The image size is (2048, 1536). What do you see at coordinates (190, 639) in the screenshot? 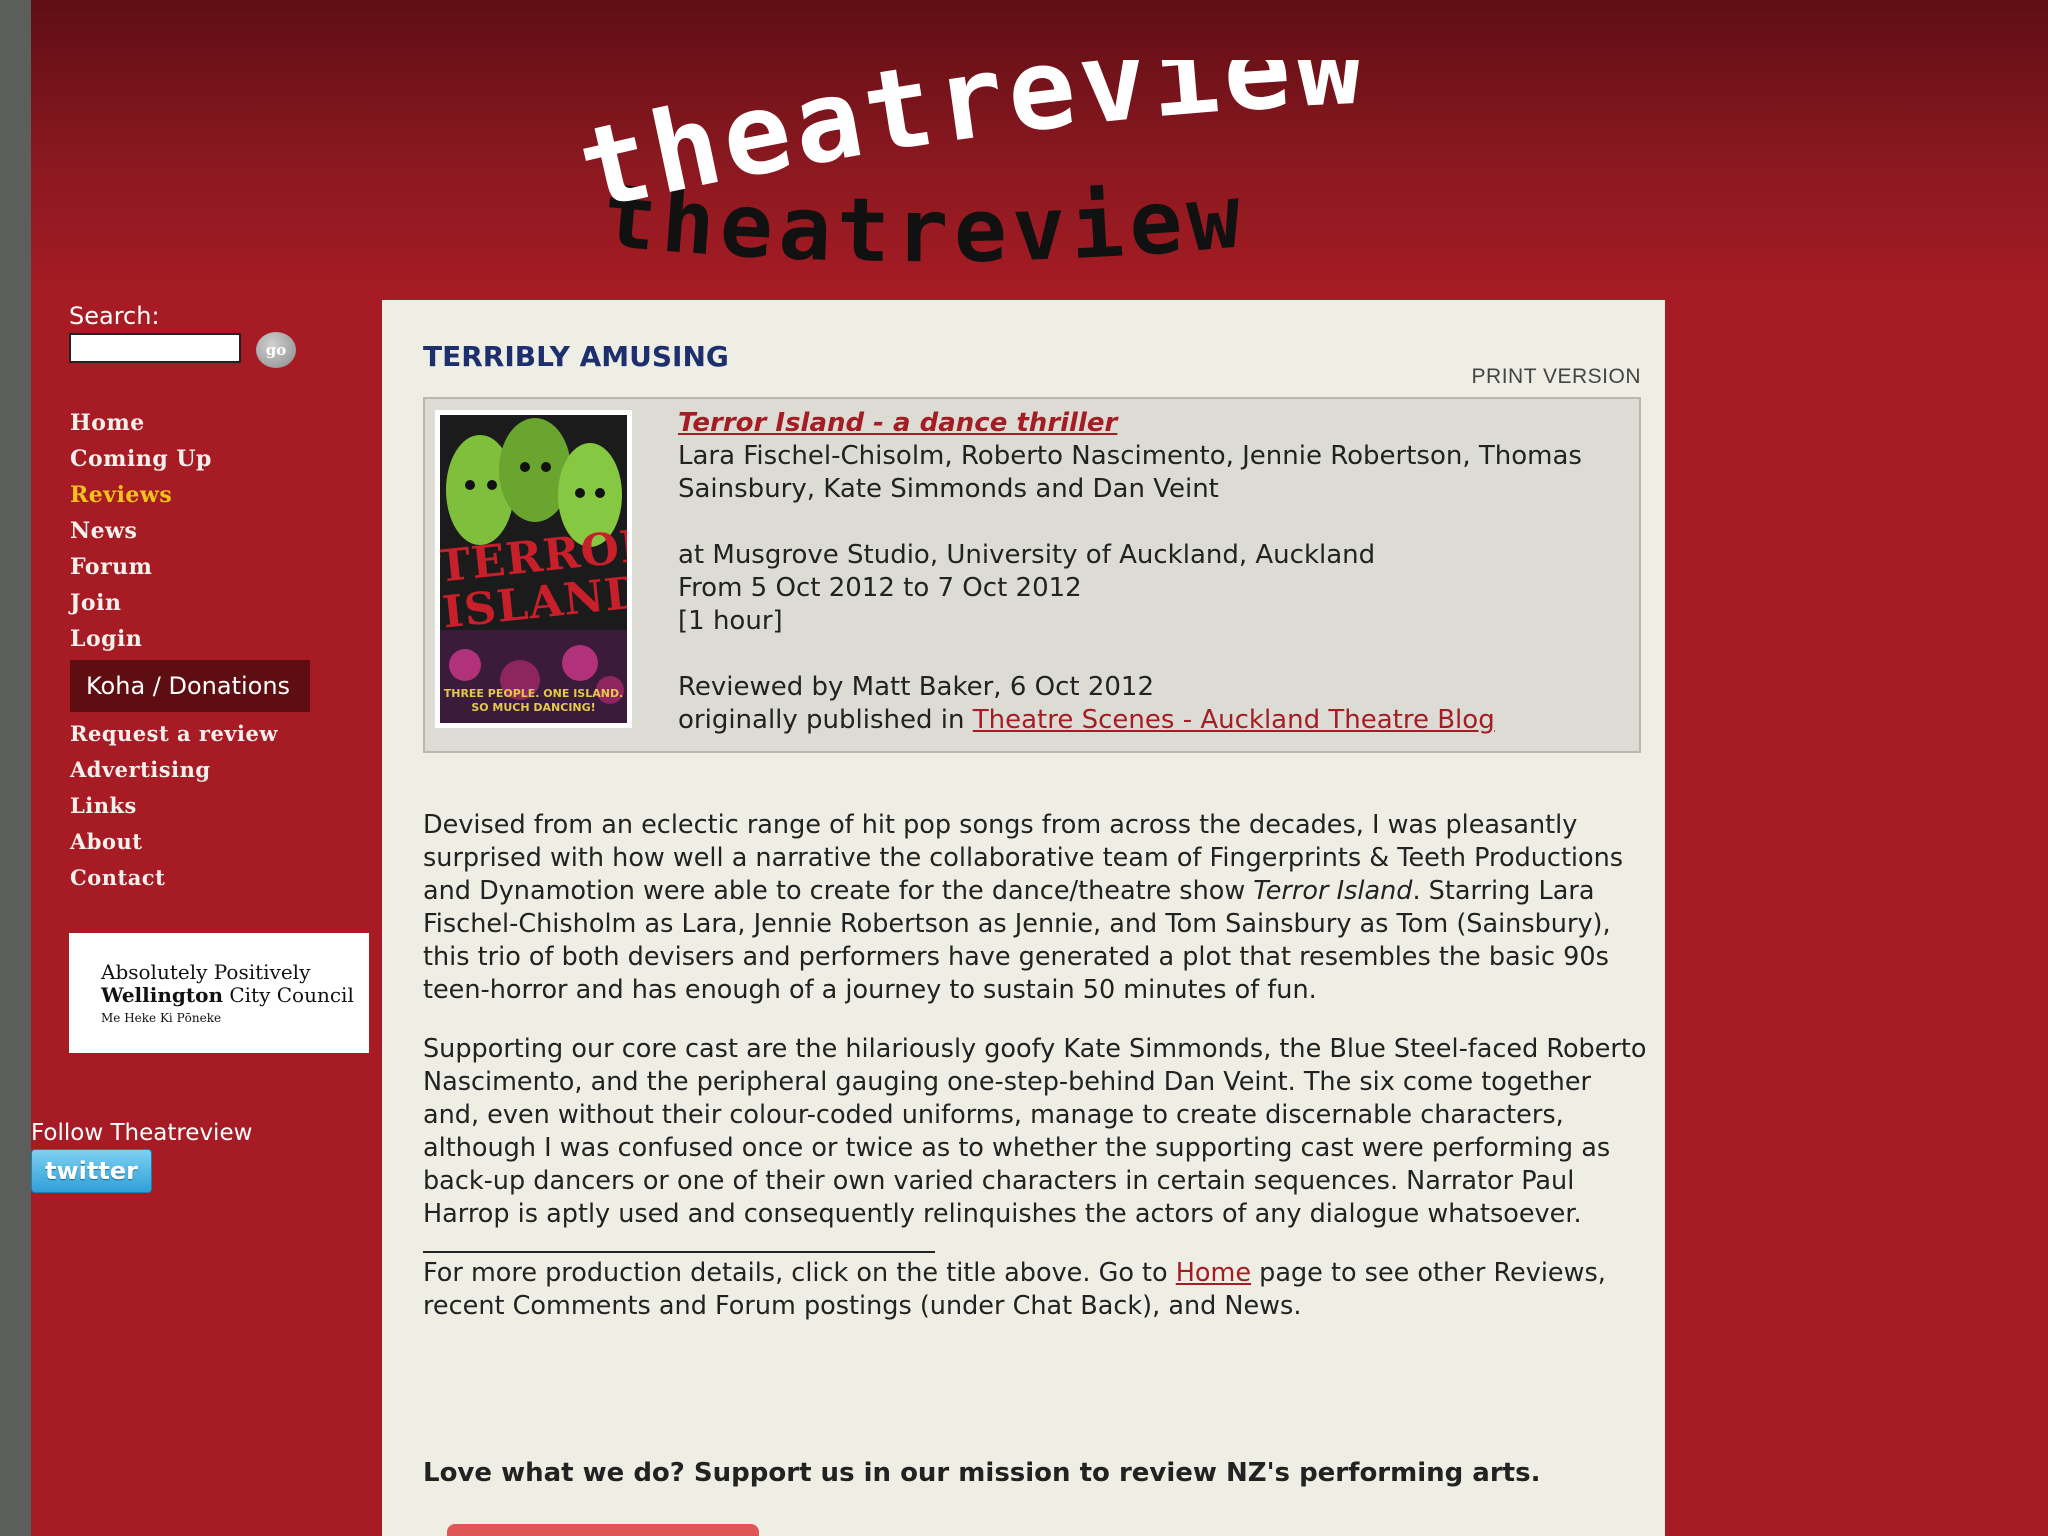
I see `nav-login: Login` at bounding box center [190, 639].